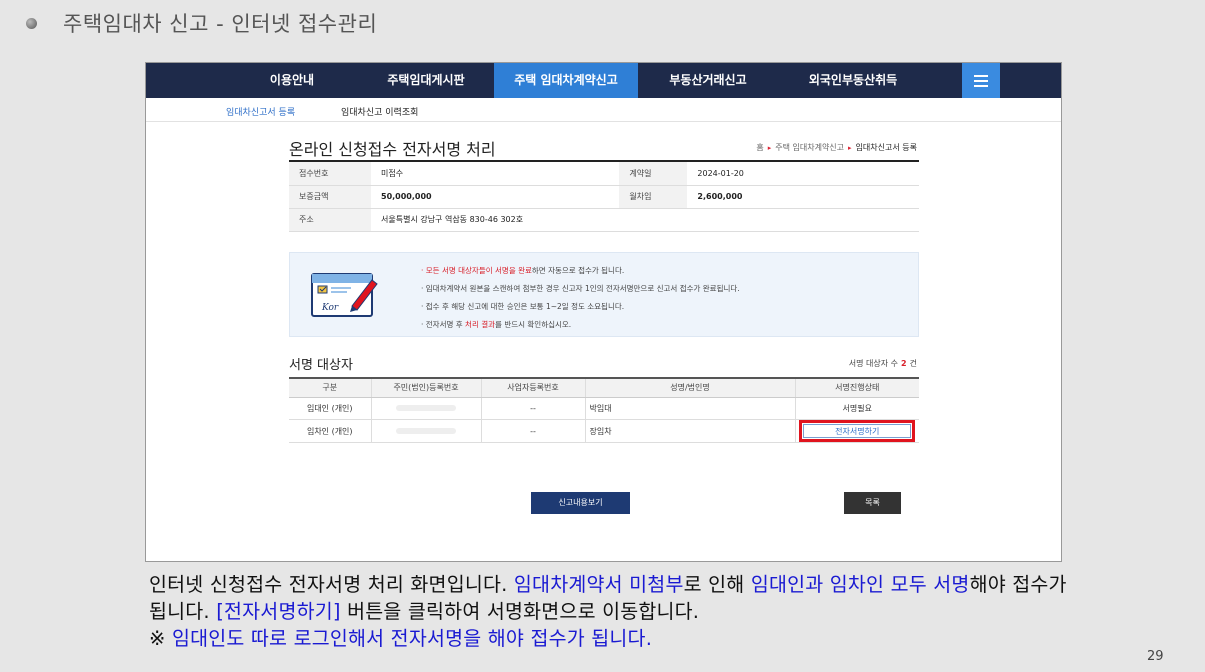  I want to click on table-row: 임대인 (개인) -- 박임대 서명필요, so click(604, 408).